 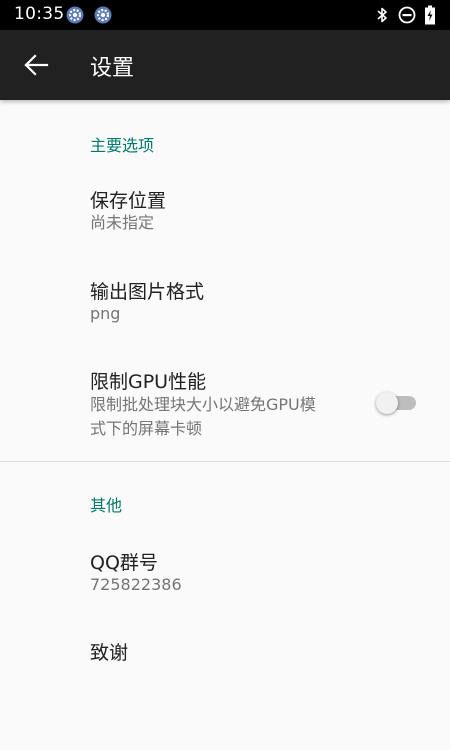 What do you see at coordinates (225, 568) in the screenshot?
I see `pref-qq-group: QQ群号 725822386` at bounding box center [225, 568].